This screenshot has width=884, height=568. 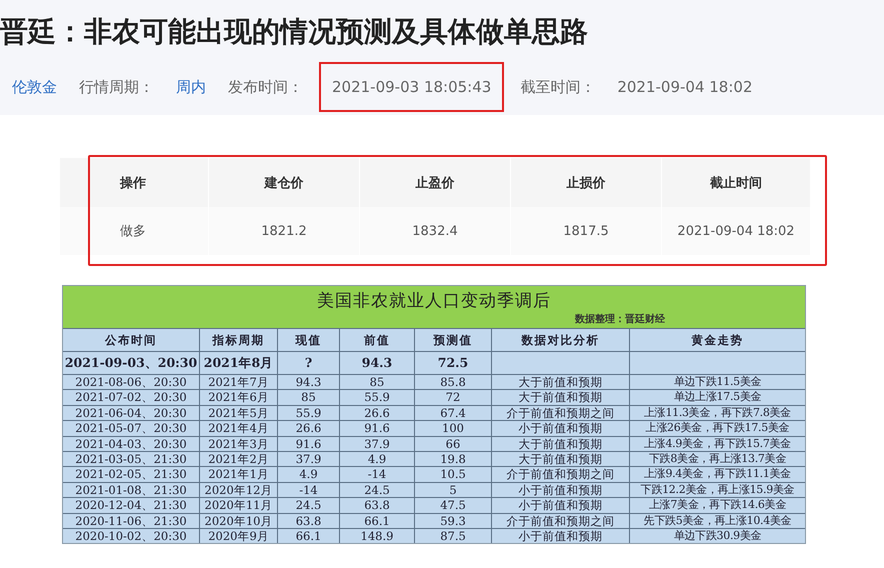 I want to click on table-cell: 2021-03-05、21:30, so click(x=131, y=458).